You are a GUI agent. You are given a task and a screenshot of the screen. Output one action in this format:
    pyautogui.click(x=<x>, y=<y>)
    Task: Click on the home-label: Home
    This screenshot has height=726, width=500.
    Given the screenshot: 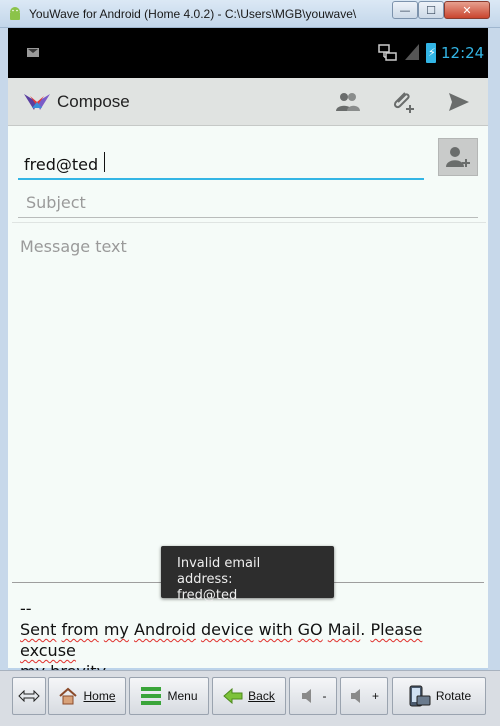 What is the action you would take?
    pyautogui.click(x=99, y=696)
    